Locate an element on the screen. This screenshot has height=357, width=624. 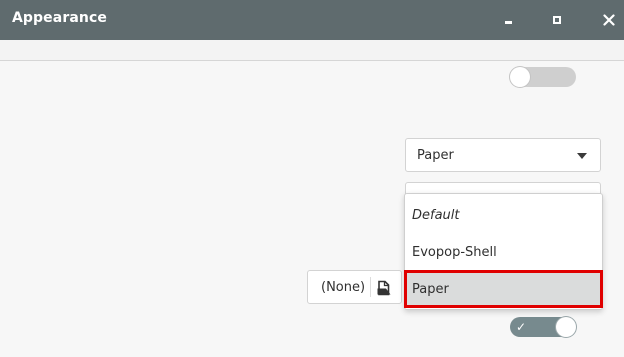
minimize-icon is located at coordinates (508, 22).